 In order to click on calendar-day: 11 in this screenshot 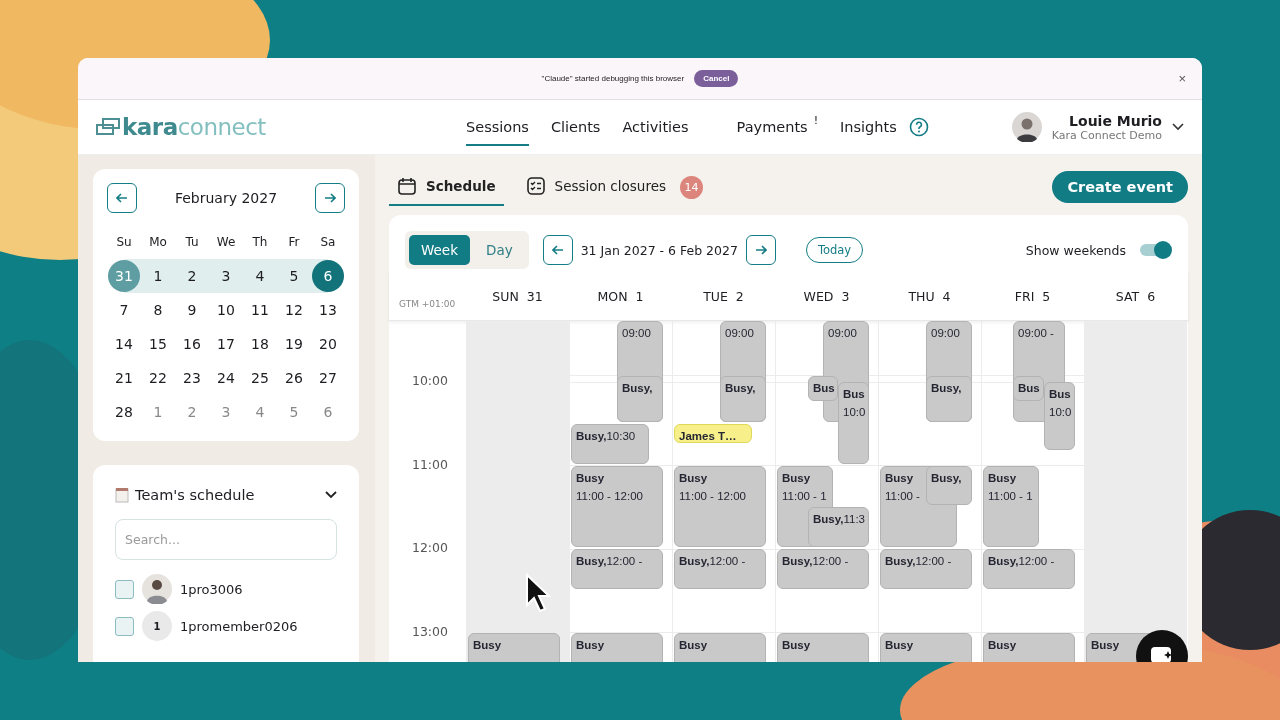, I will do `click(260, 310)`.